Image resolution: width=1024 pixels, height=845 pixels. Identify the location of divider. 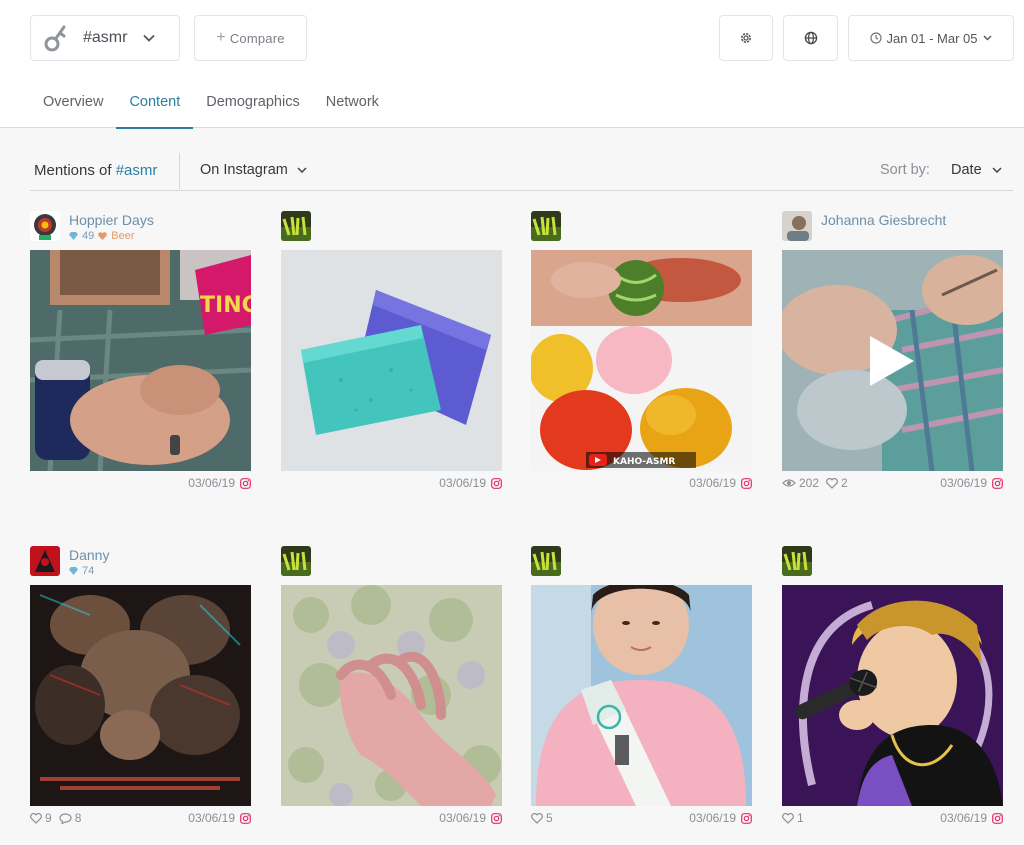
(179, 171).